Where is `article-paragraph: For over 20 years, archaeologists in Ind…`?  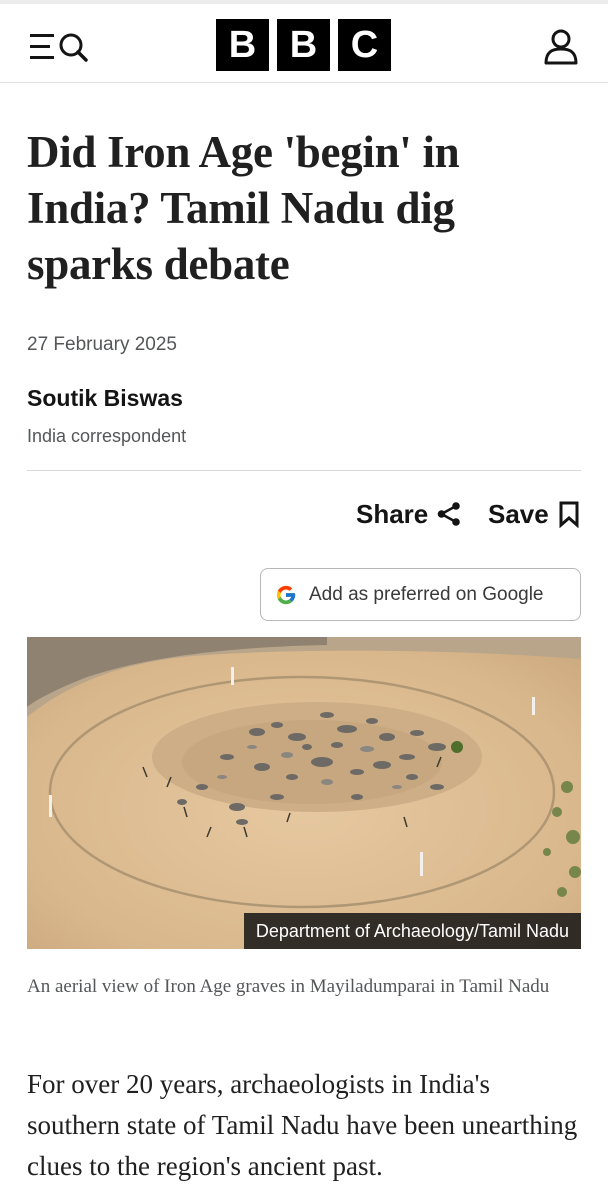 article-paragraph: For over 20 years, archaeologists in Ind… is located at coordinates (302, 1125).